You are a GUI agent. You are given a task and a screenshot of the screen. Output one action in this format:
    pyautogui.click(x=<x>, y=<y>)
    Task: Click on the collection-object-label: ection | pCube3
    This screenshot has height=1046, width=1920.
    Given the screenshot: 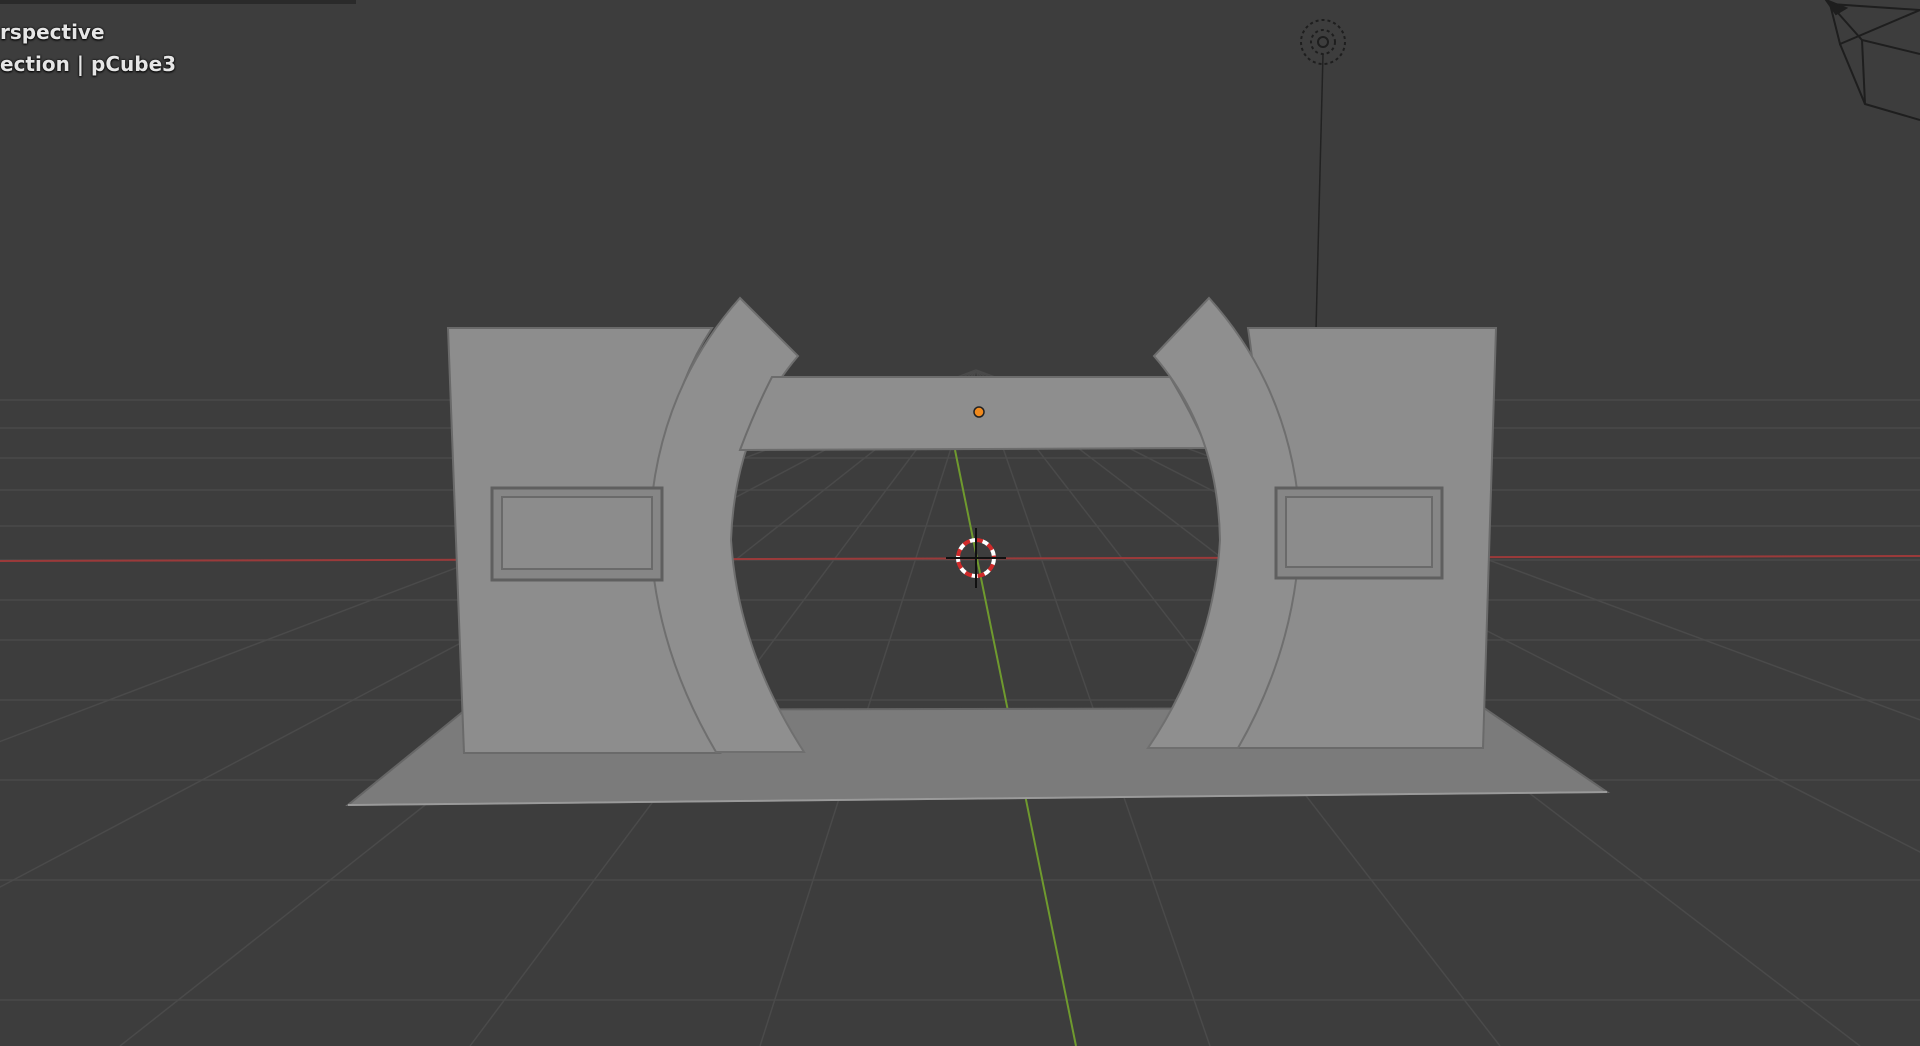 What is the action you would take?
    pyautogui.click(x=88, y=64)
    